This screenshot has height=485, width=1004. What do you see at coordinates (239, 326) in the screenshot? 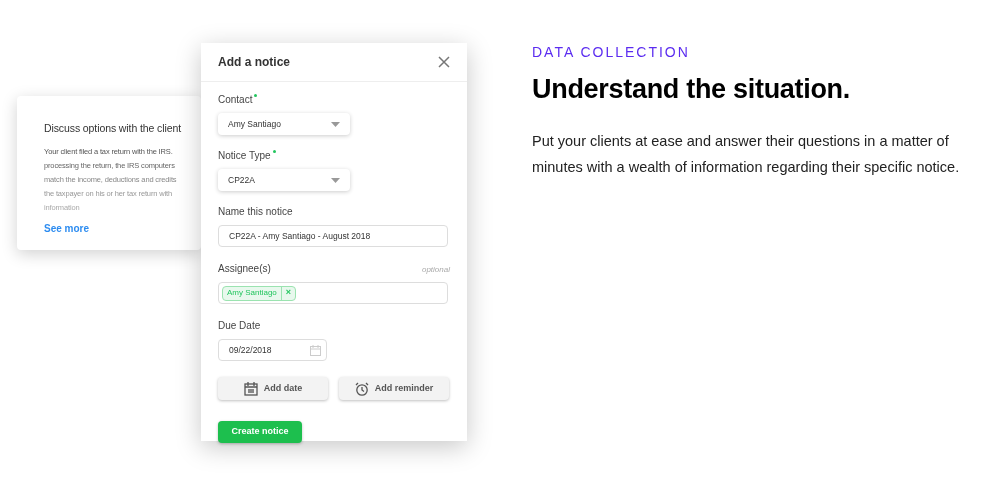
I see `field-label: Due Date` at bounding box center [239, 326].